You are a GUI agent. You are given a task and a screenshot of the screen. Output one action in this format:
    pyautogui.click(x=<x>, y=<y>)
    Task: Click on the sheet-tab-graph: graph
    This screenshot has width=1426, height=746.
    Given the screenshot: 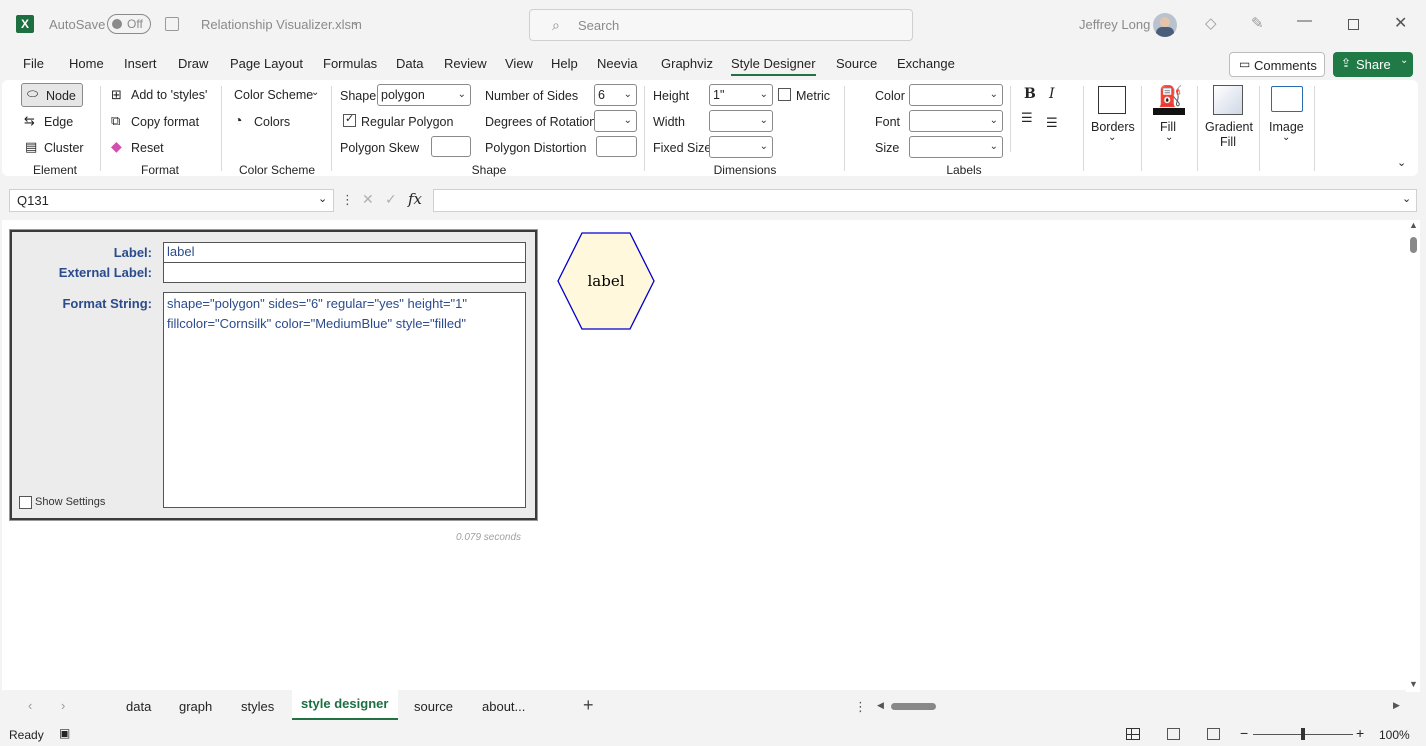 What is the action you would take?
    pyautogui.click(x=195, y=706)
    